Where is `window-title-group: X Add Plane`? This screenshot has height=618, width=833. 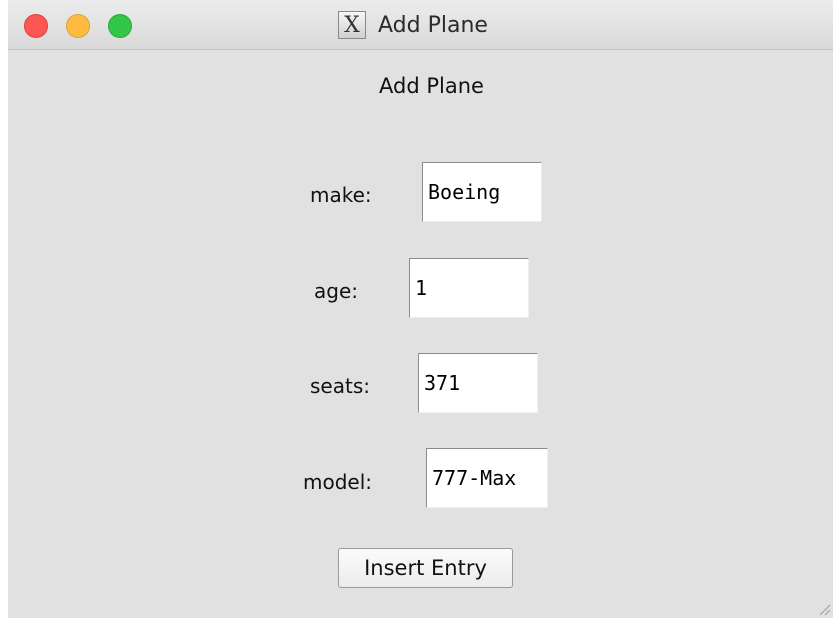 window-title-group: X Add Plane is located at coordinates (413, 25).